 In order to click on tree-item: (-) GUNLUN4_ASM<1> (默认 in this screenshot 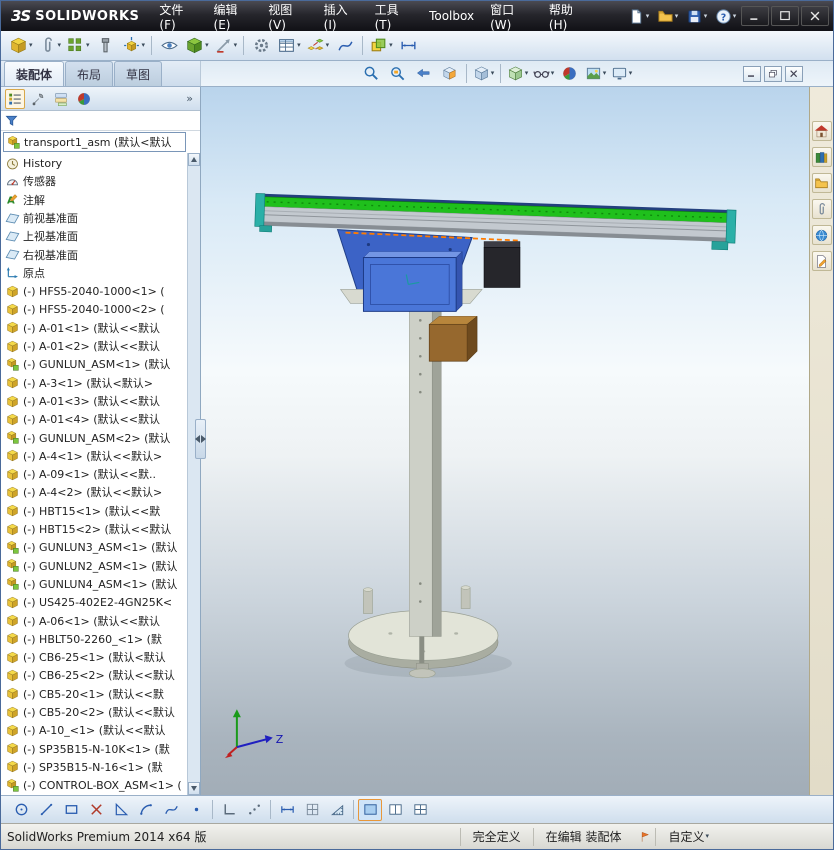, I will do `click(95, 584)`.